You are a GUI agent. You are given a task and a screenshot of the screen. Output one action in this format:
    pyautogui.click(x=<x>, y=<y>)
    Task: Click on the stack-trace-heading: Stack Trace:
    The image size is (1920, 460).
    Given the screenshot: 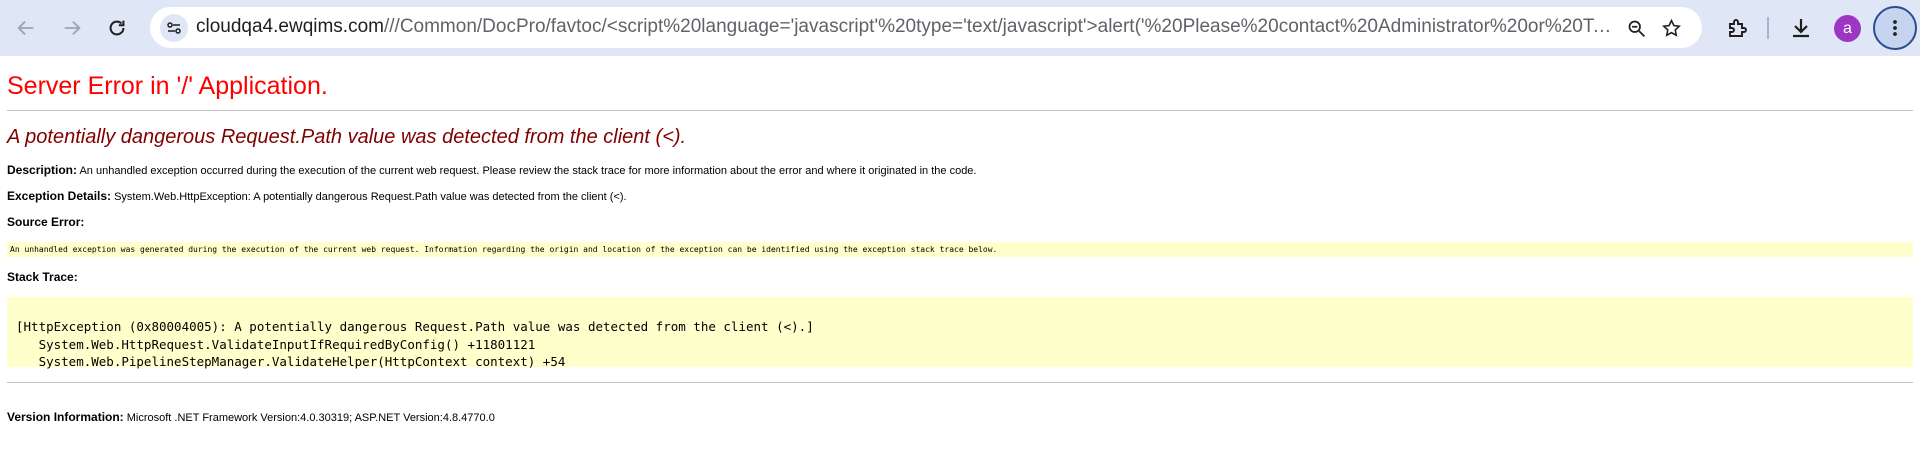 What is the action you would take?
    pyautogui.click(x=42, y=277)
    